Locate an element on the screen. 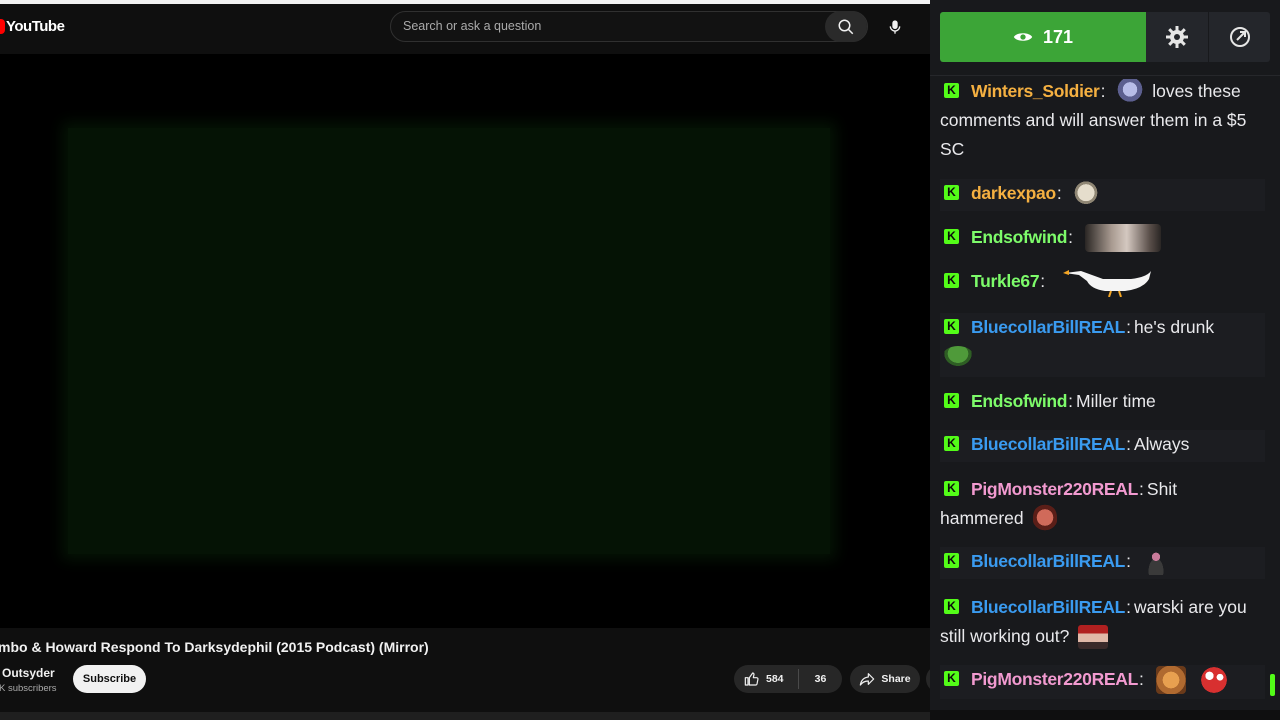 Image resolution: width=1280 pixels, height=720 pixels. share-label: Share is located at coordinates (896, 679).